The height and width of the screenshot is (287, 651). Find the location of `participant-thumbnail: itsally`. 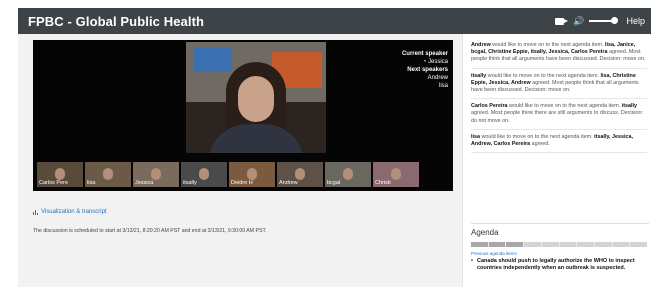

participant-thumbnail: itsally is located at coordinates (204, 174).